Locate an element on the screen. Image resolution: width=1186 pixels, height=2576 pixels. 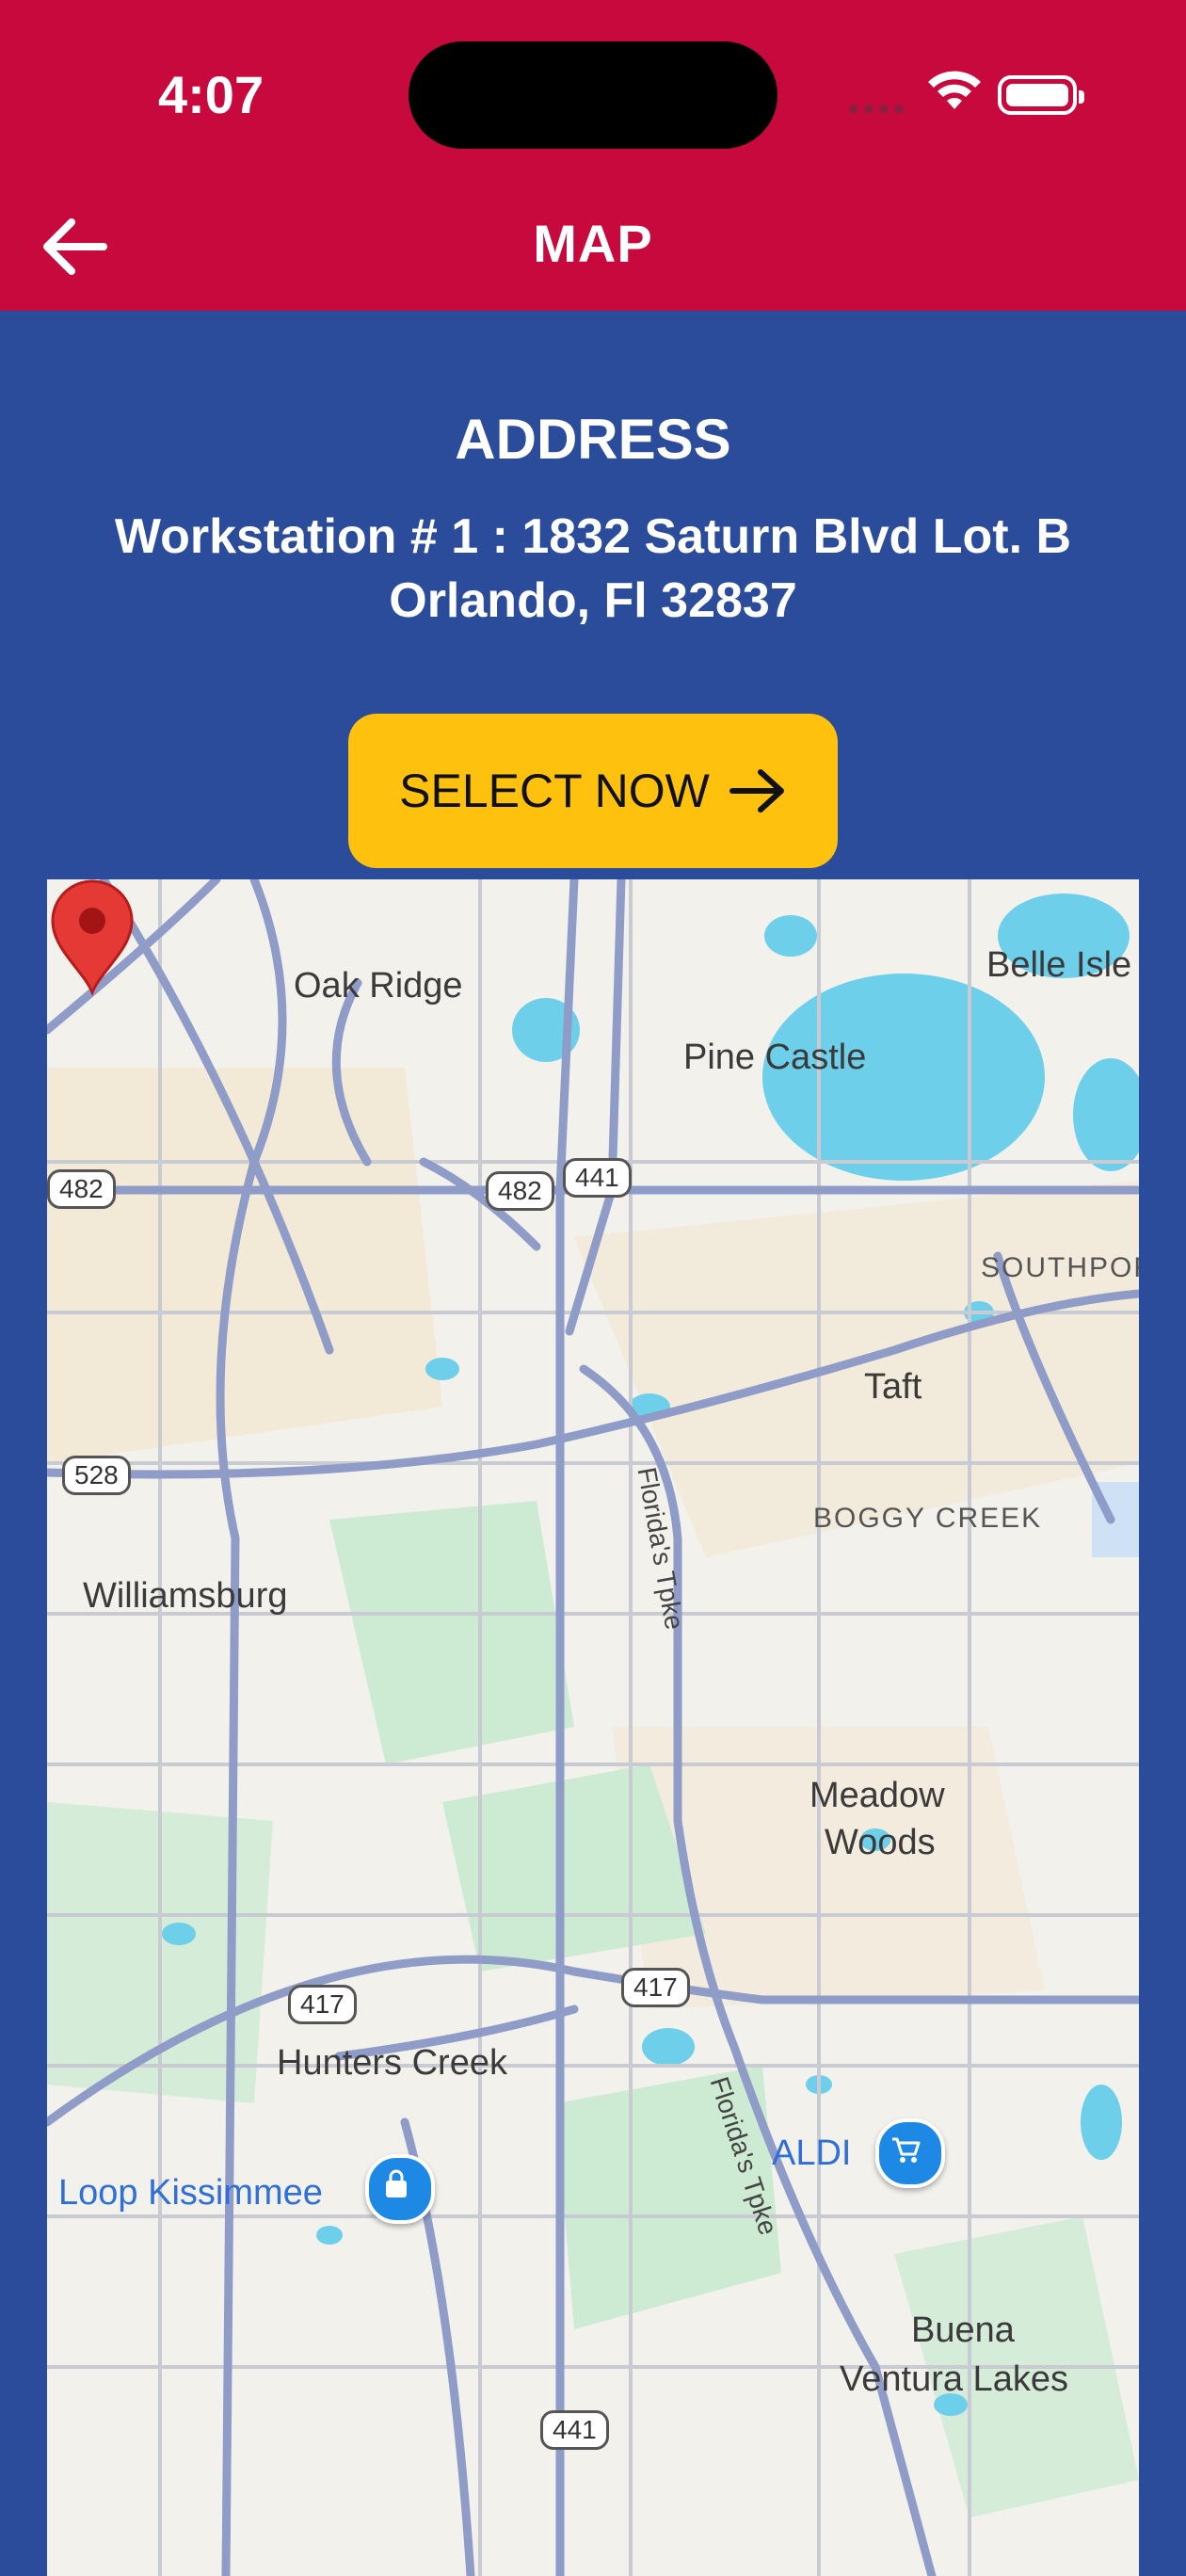
place-label-williamsburg: Williamsburg is located at coordinates (185, 1596).